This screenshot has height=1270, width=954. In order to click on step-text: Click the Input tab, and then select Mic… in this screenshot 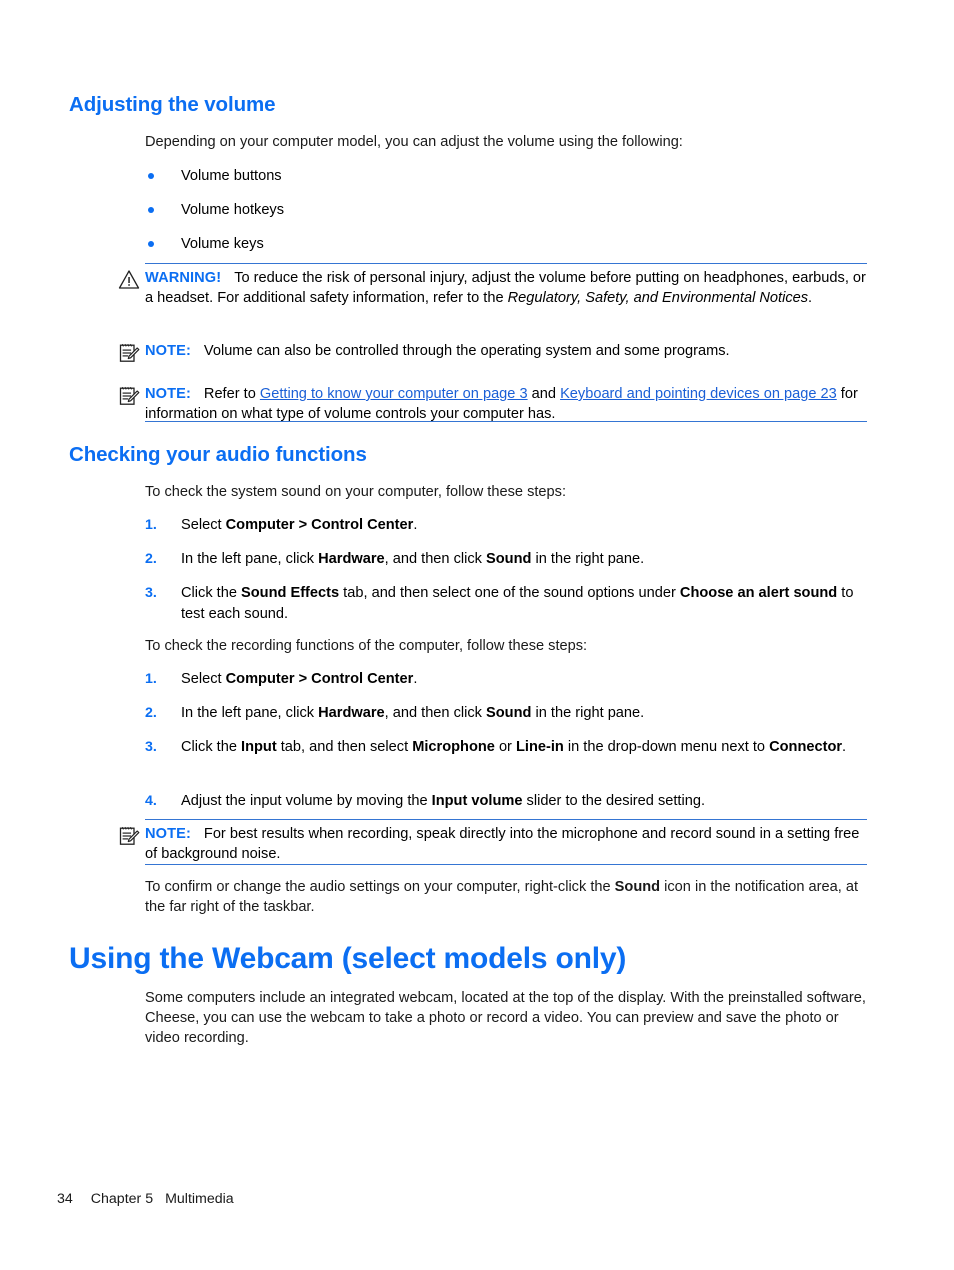, I will do `click(514, 747)`.